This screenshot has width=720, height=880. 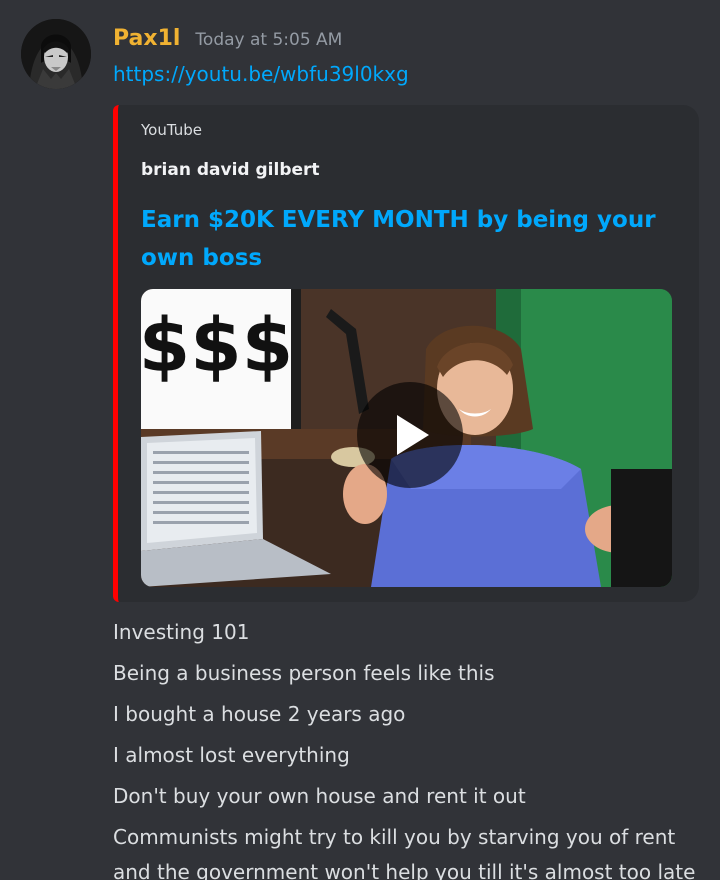 What do you see at coordinates (261, 74) in the screenshot?
I see `message-link: https://youtu.be/wbfu39l0kxg` at bounding box center [261, 74].